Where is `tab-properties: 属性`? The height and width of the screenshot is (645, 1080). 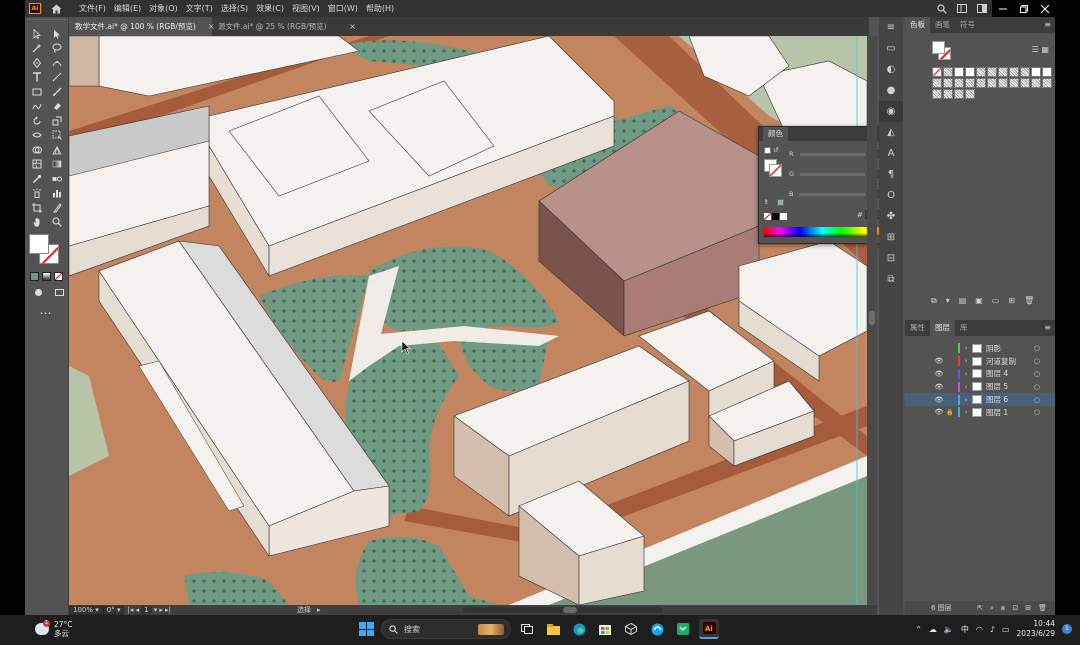
tab-properties: 属性 is located at coordinates (917, 328).